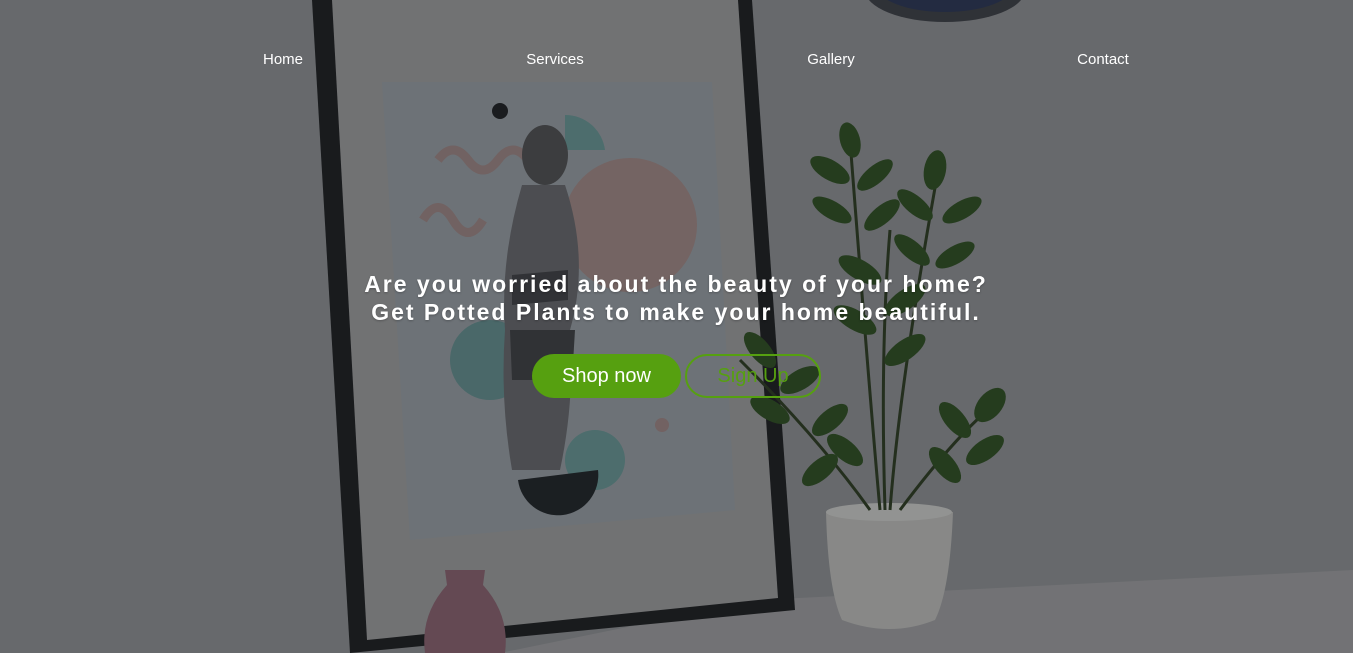 Image resolution: width=1353 pixels, height=653 pixels. Describe the element at coordinates (283, 60) in the screenshot. I see `nav-home-link: Home` at that location.